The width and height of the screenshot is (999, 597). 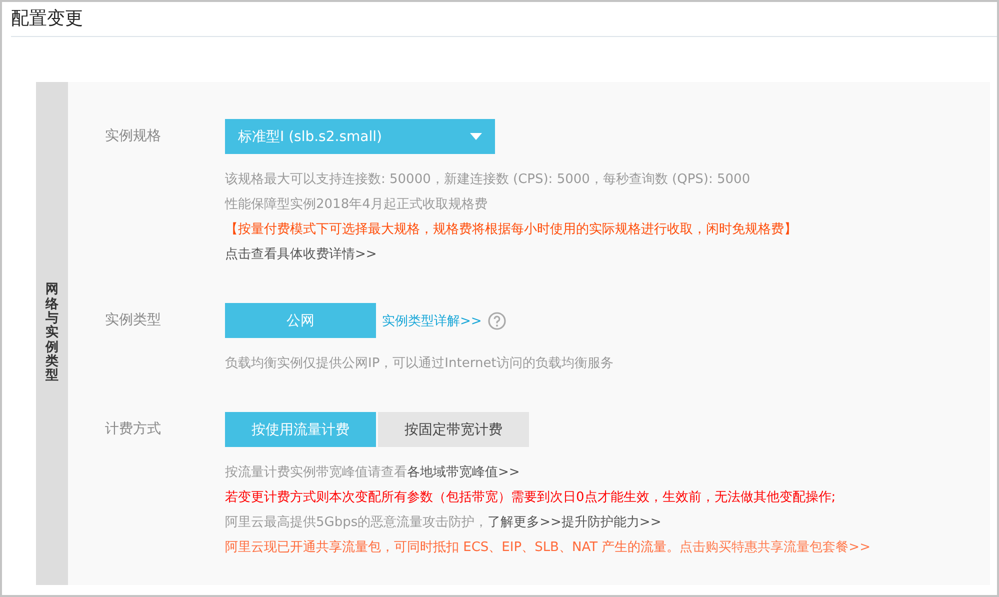 What do you see at coordinates (419, 363) in the screenshot?
I see `note-text: 负载均衡实例仅提供公网IP，可以通过Internet访问的负载均衡服务` at bounding box center [419, 363].